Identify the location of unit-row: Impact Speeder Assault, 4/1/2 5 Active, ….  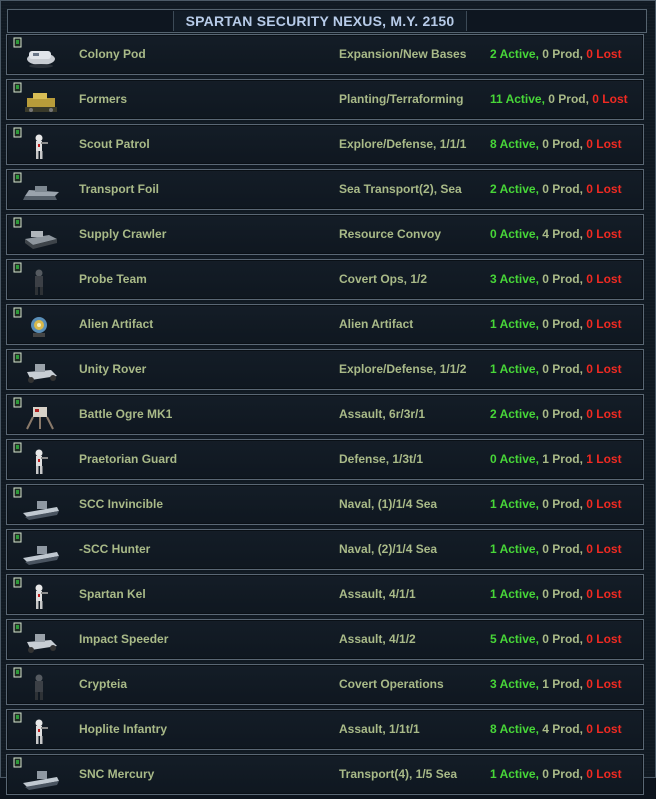
(325, 639).